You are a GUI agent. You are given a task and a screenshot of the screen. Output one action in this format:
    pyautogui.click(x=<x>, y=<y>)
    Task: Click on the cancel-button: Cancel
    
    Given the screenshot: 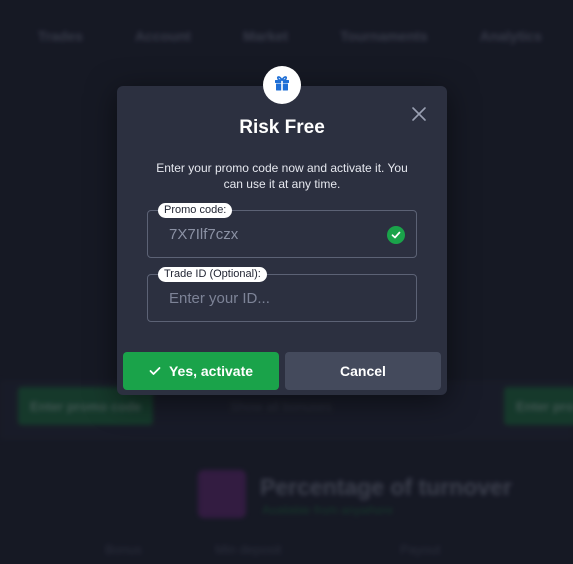 What is the action you would take?
    pyautogui.click(x=363, y=371)
    